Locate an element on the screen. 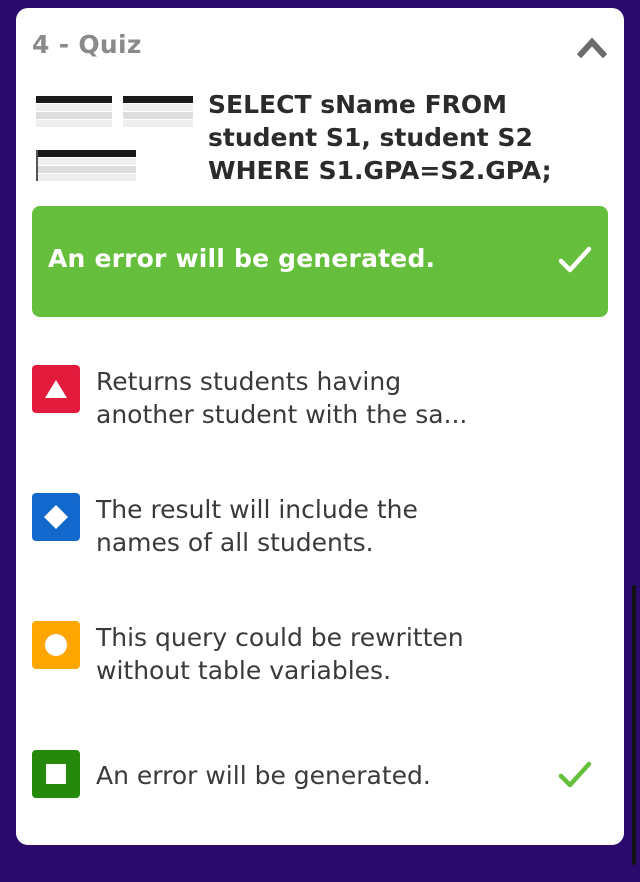 The image size is (640, 882). option-4: An error will be generated. is located at coordinates (320, 775).